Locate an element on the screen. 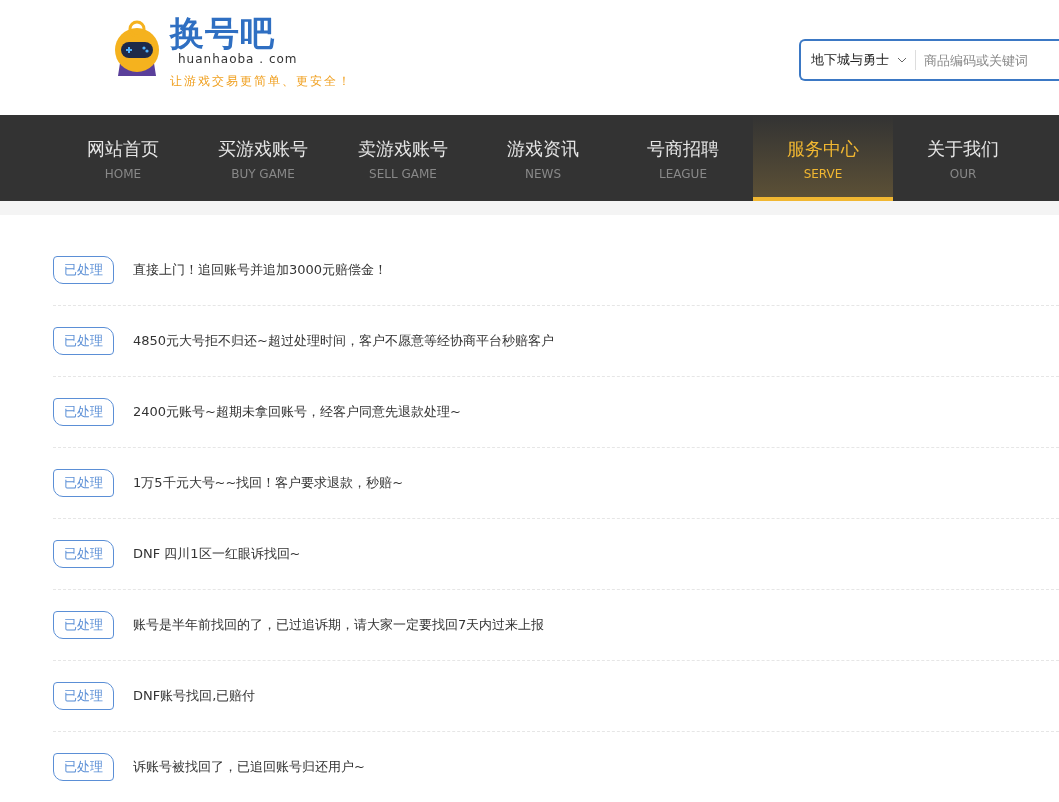  case-link: DNF账号找回,已赔付 is located at coordinates (194, 696).